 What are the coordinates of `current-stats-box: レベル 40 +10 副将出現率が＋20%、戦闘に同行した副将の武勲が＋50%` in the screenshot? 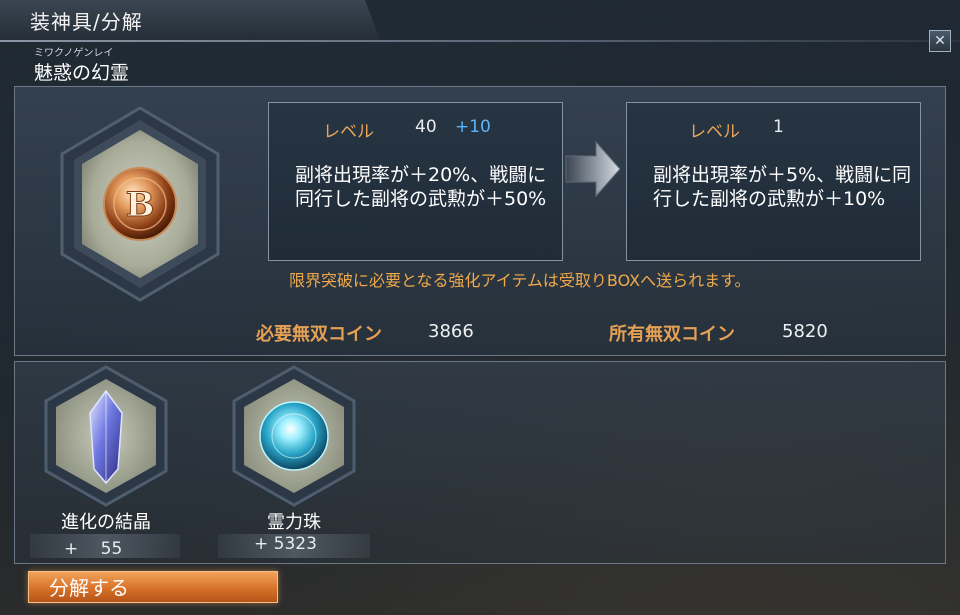 It's located at (415, 181).